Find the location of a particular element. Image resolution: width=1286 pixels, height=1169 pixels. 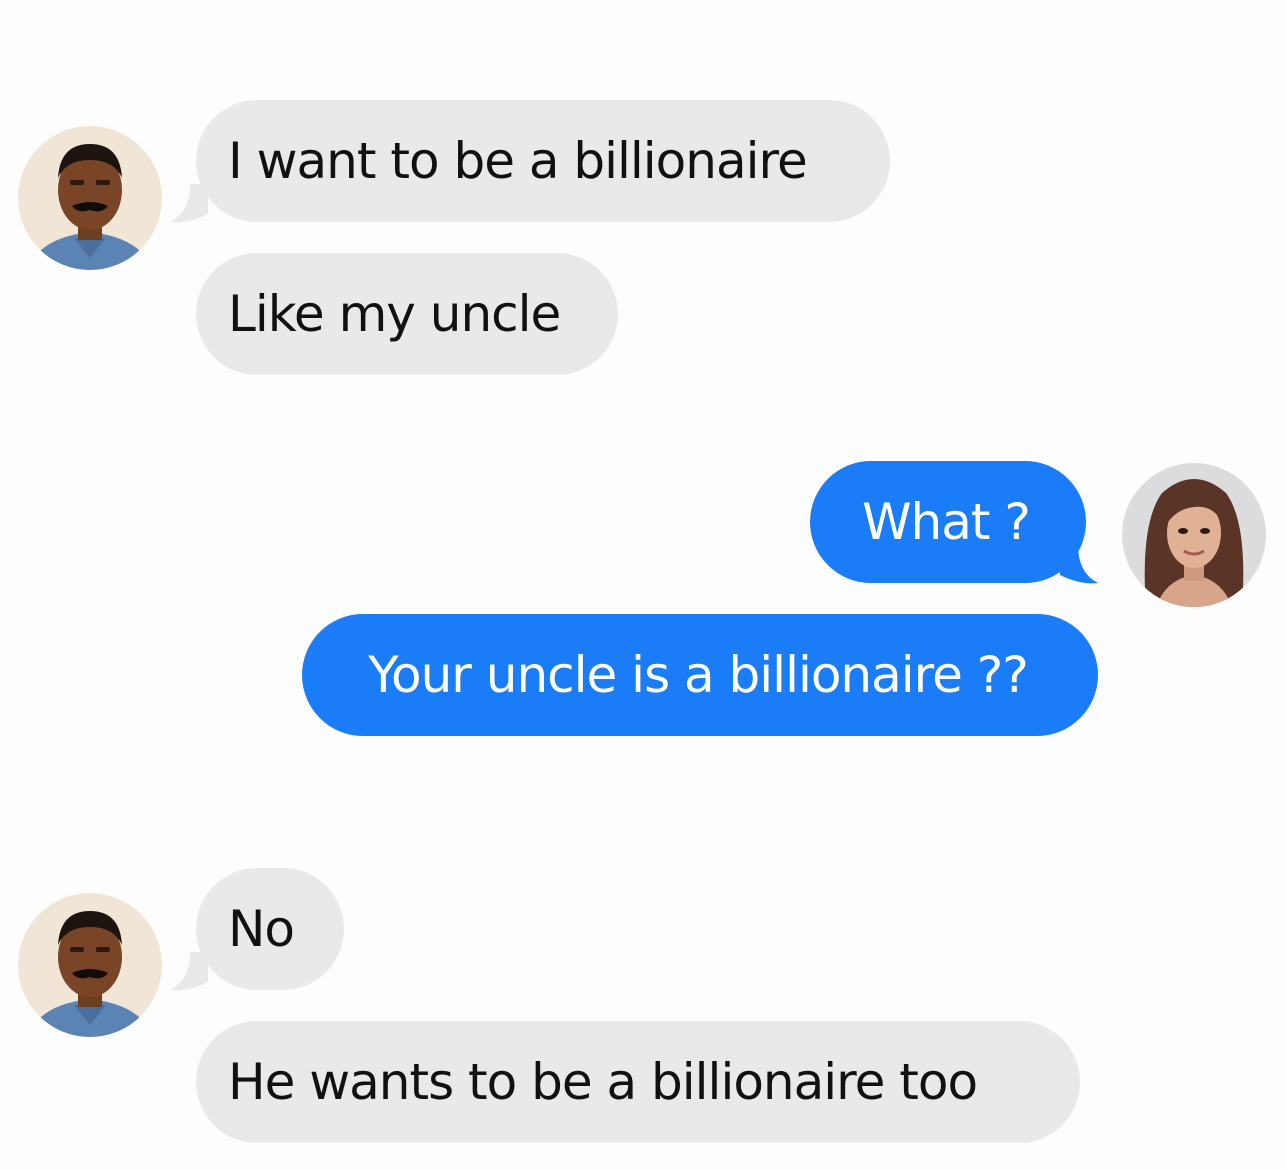

message-bubble-received: I want to be a billionaire is located at coordinates (543, 161).